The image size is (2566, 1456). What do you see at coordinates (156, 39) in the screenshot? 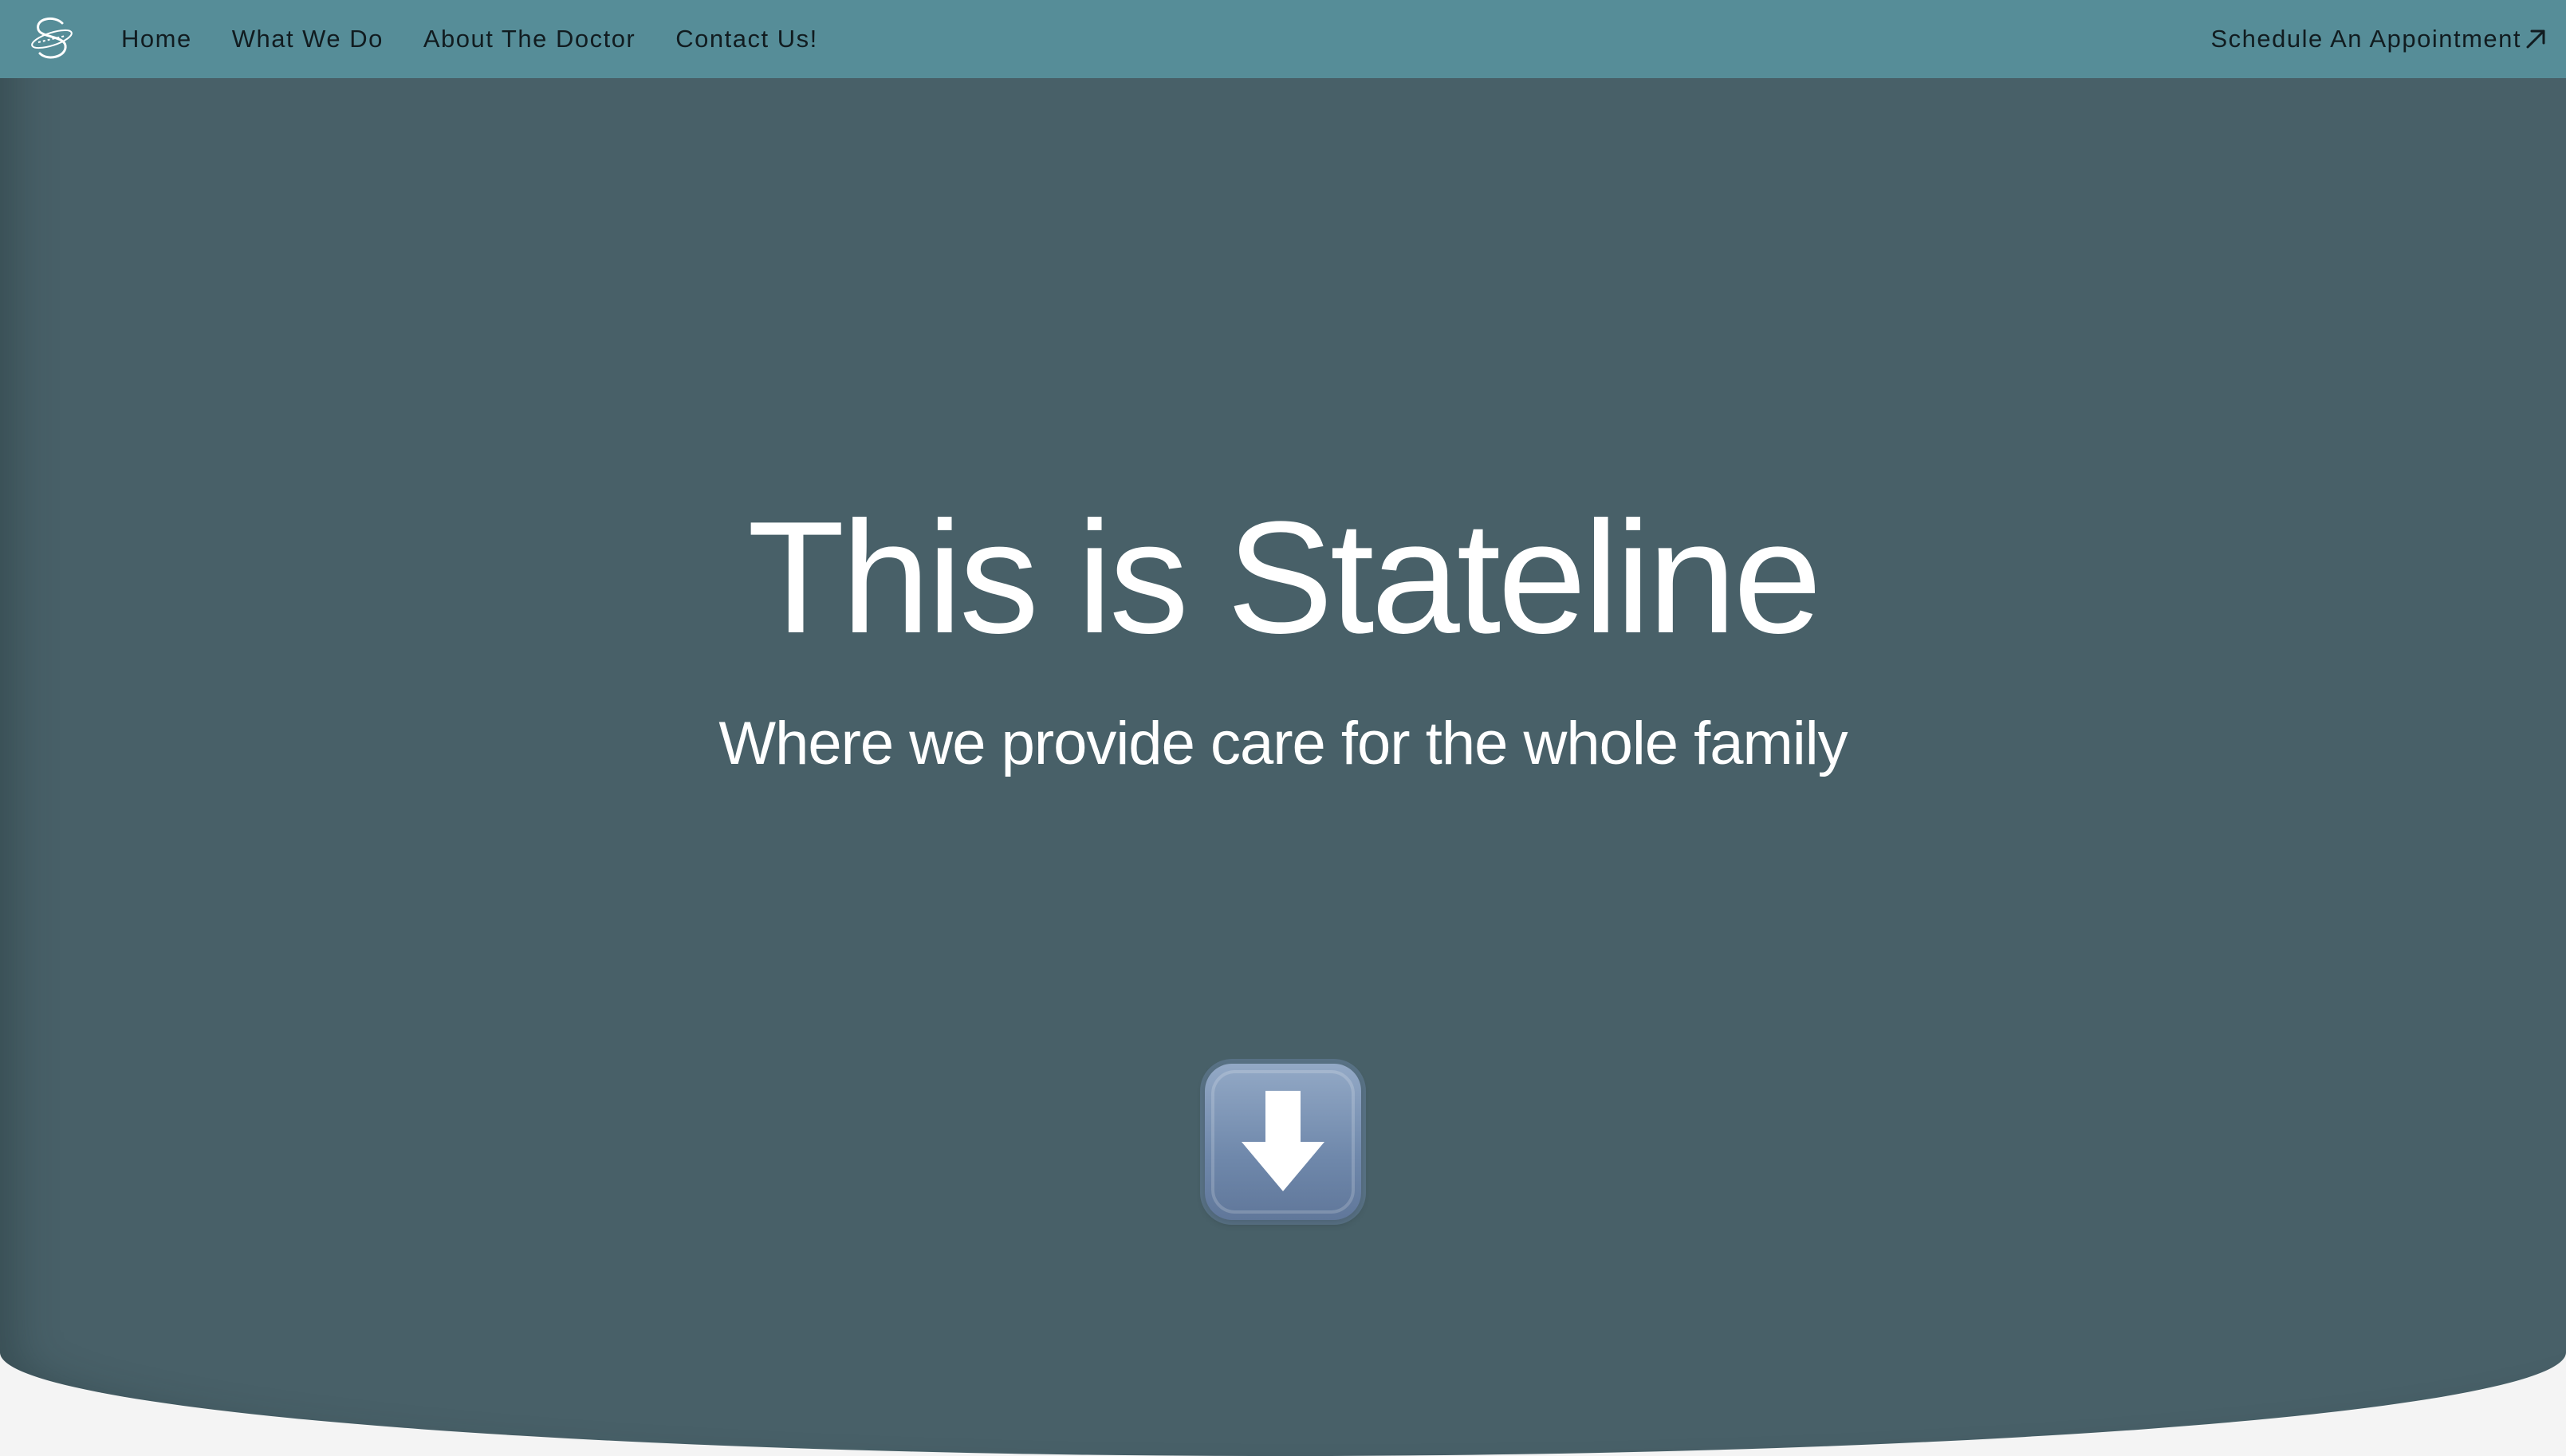
I see `nav-item-home: Home` at bounding box center [156, 39].